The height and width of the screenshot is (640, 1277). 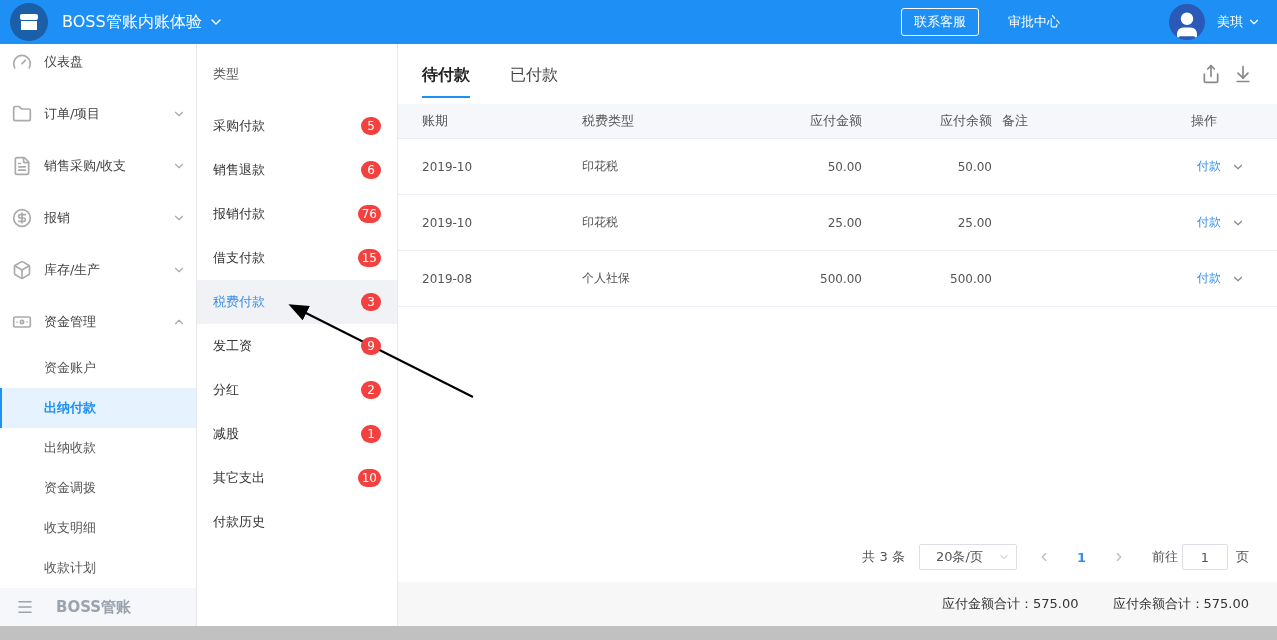 I want to click on type-item: 付款历史, so click(x=297, y=522).